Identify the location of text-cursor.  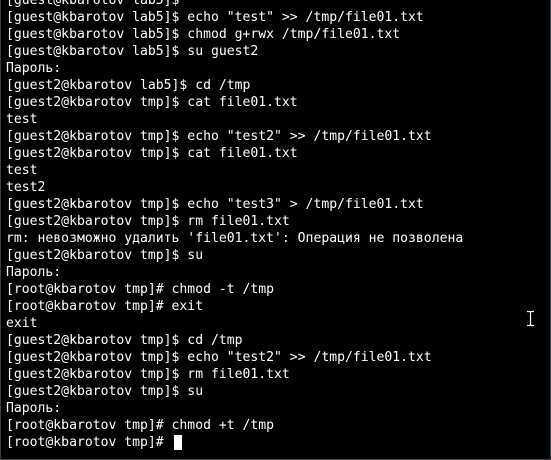
(177, 442).